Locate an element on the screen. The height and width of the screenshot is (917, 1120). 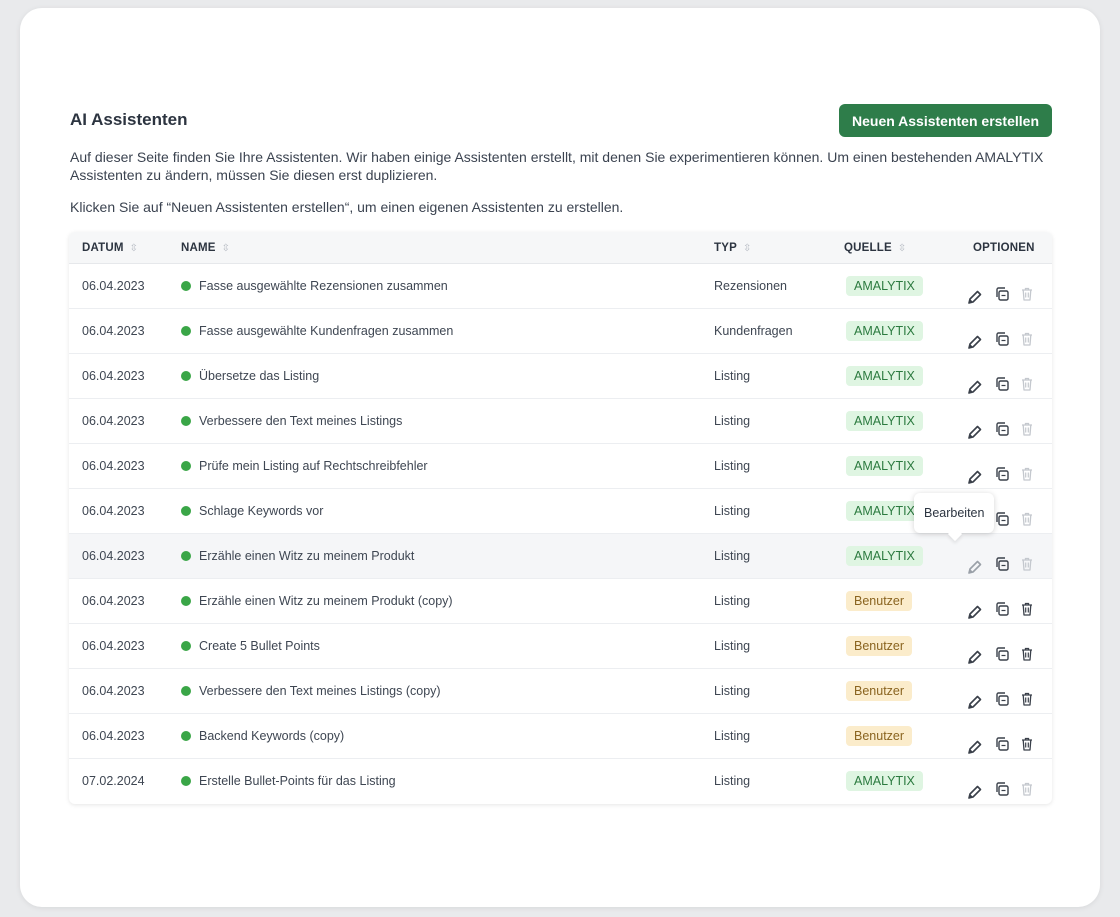
row-source: Benutzer is located at coordinates (879, 736).